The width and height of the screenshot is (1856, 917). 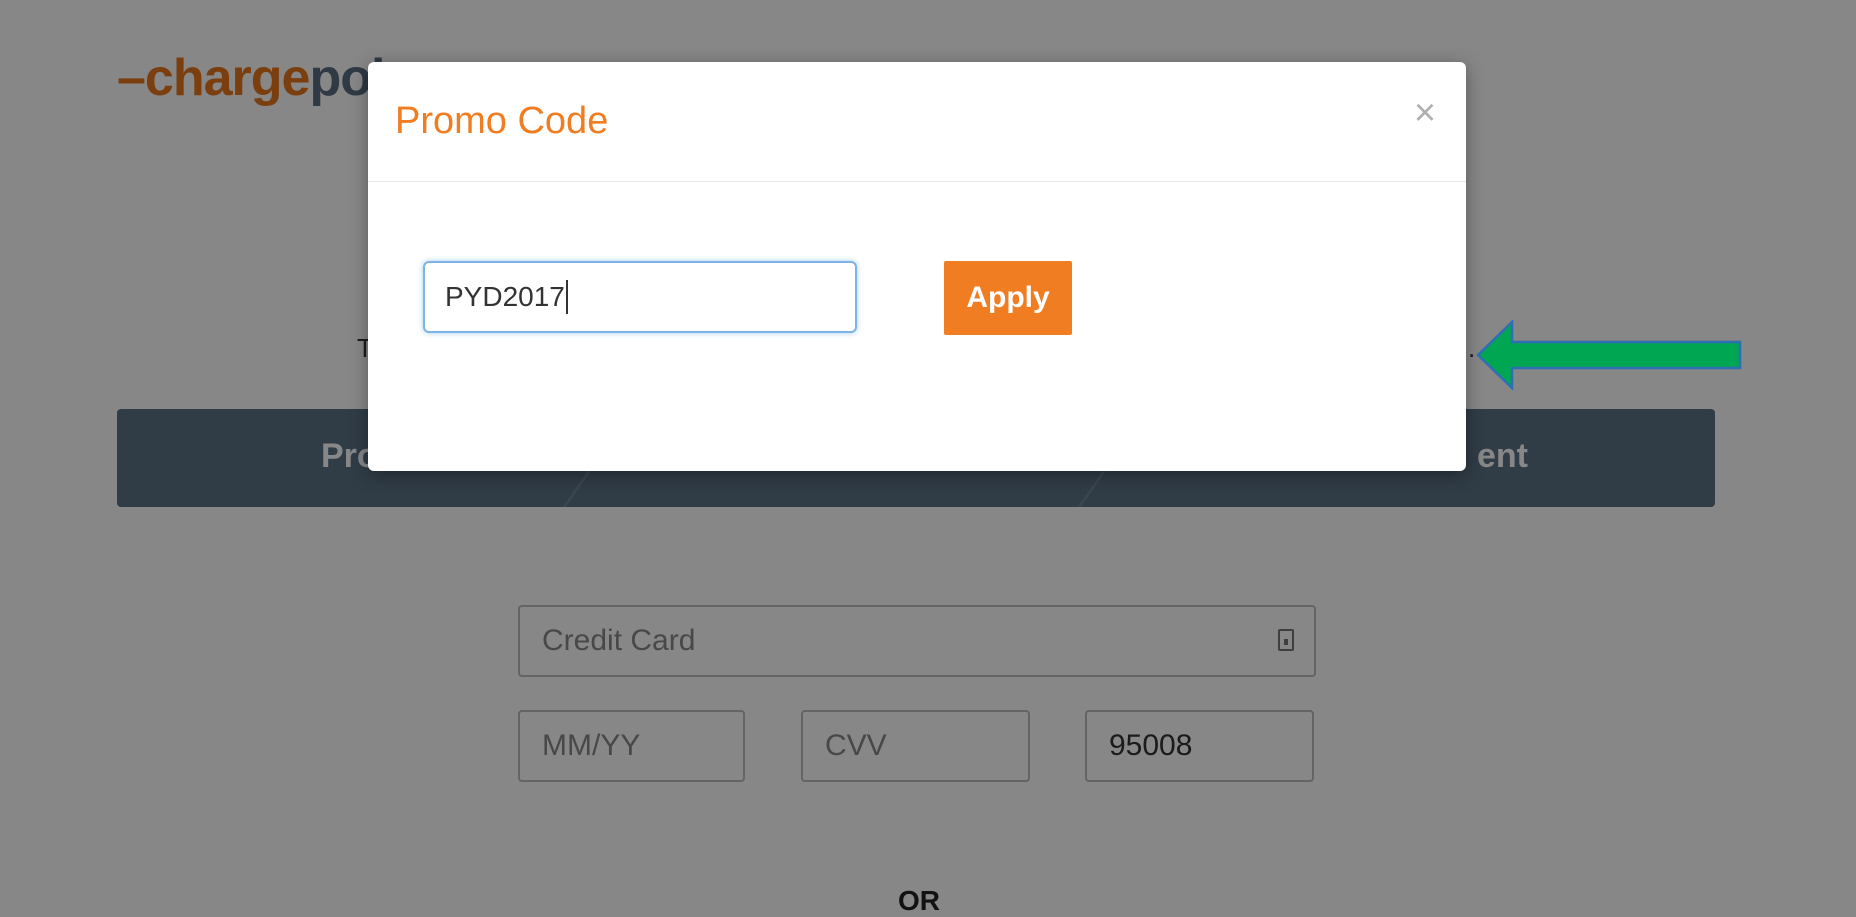 I want to click on text-caret, so click(x=567, y=297).